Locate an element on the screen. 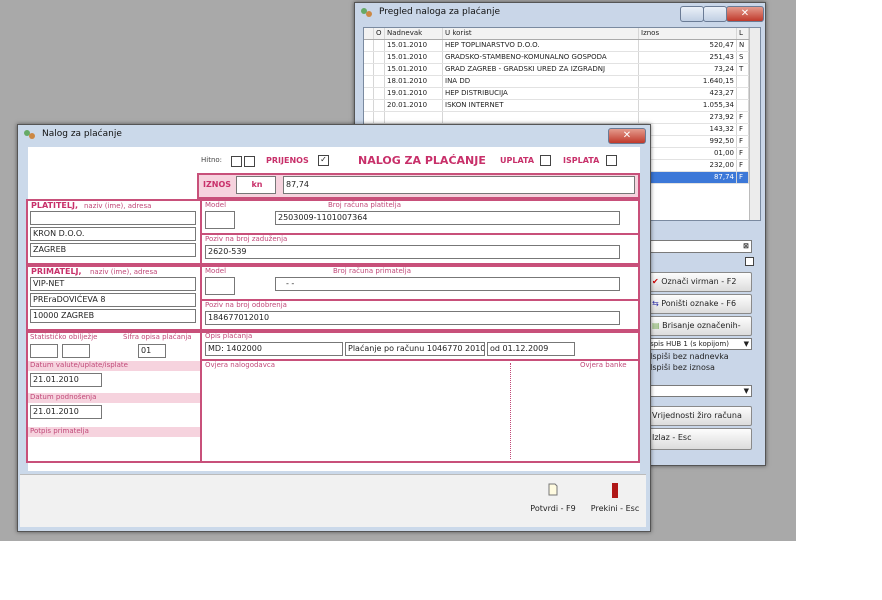 This screenshot has width=882, height=600. credit-reference-input: 184677012010 is located at coordinates (412, 318).